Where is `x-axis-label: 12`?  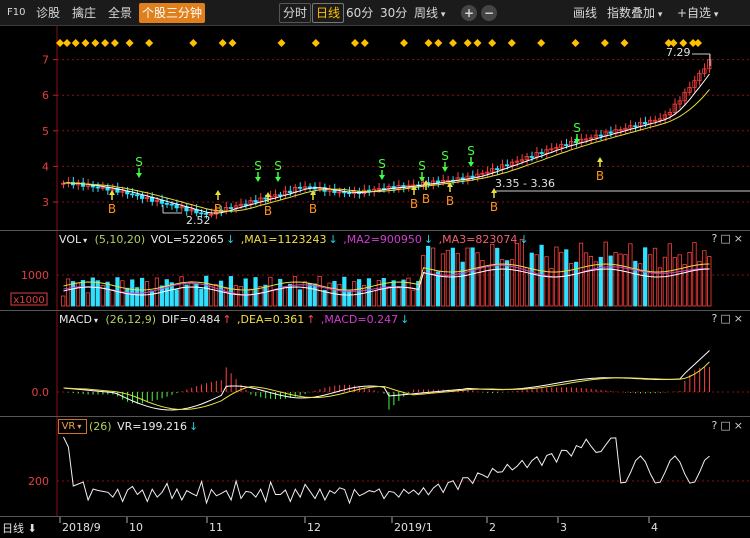 x-axis-label: 12 is located at coordinates (314, 527).